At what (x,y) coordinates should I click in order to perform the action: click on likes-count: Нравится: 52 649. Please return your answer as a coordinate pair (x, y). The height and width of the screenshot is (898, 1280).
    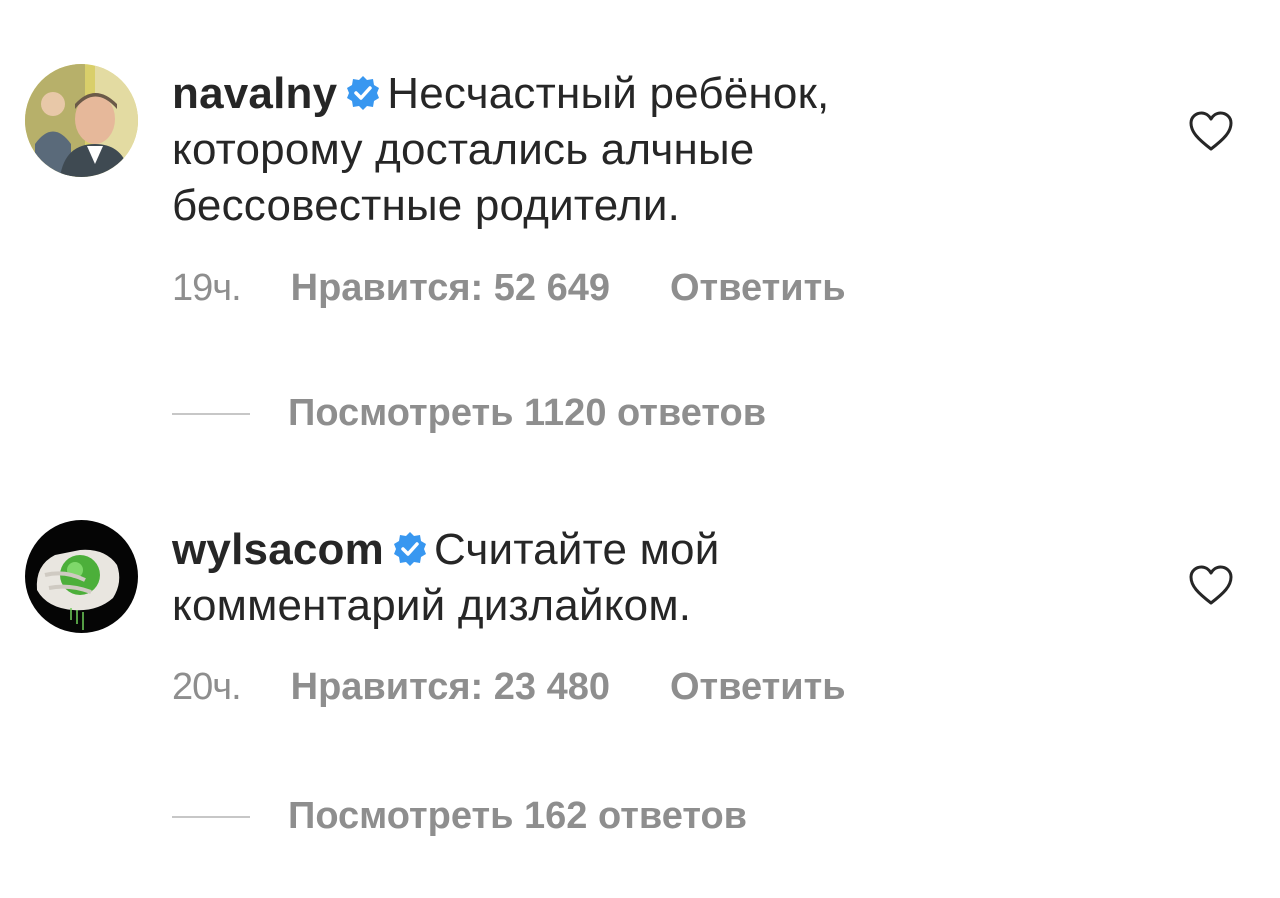
    Looking at the image, I should click on (450, 288).